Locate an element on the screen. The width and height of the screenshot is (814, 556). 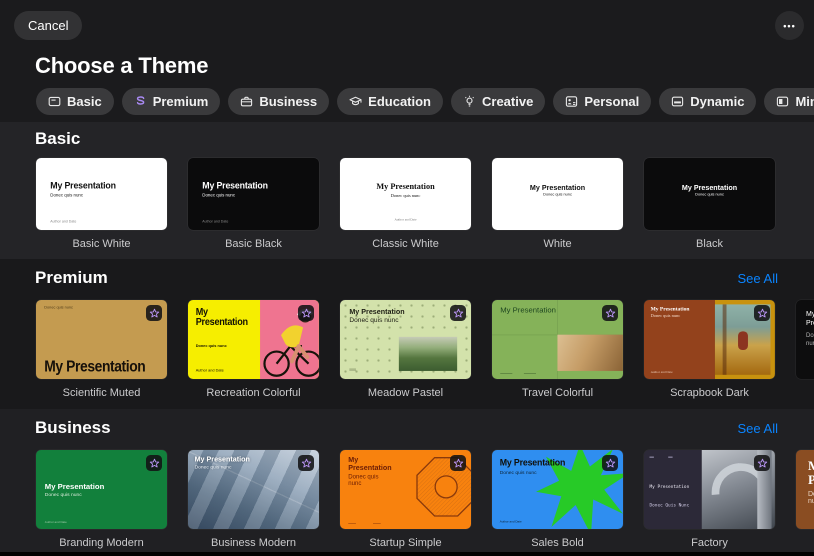
cancel-button: Cancel is located at coordinates (48, 25).